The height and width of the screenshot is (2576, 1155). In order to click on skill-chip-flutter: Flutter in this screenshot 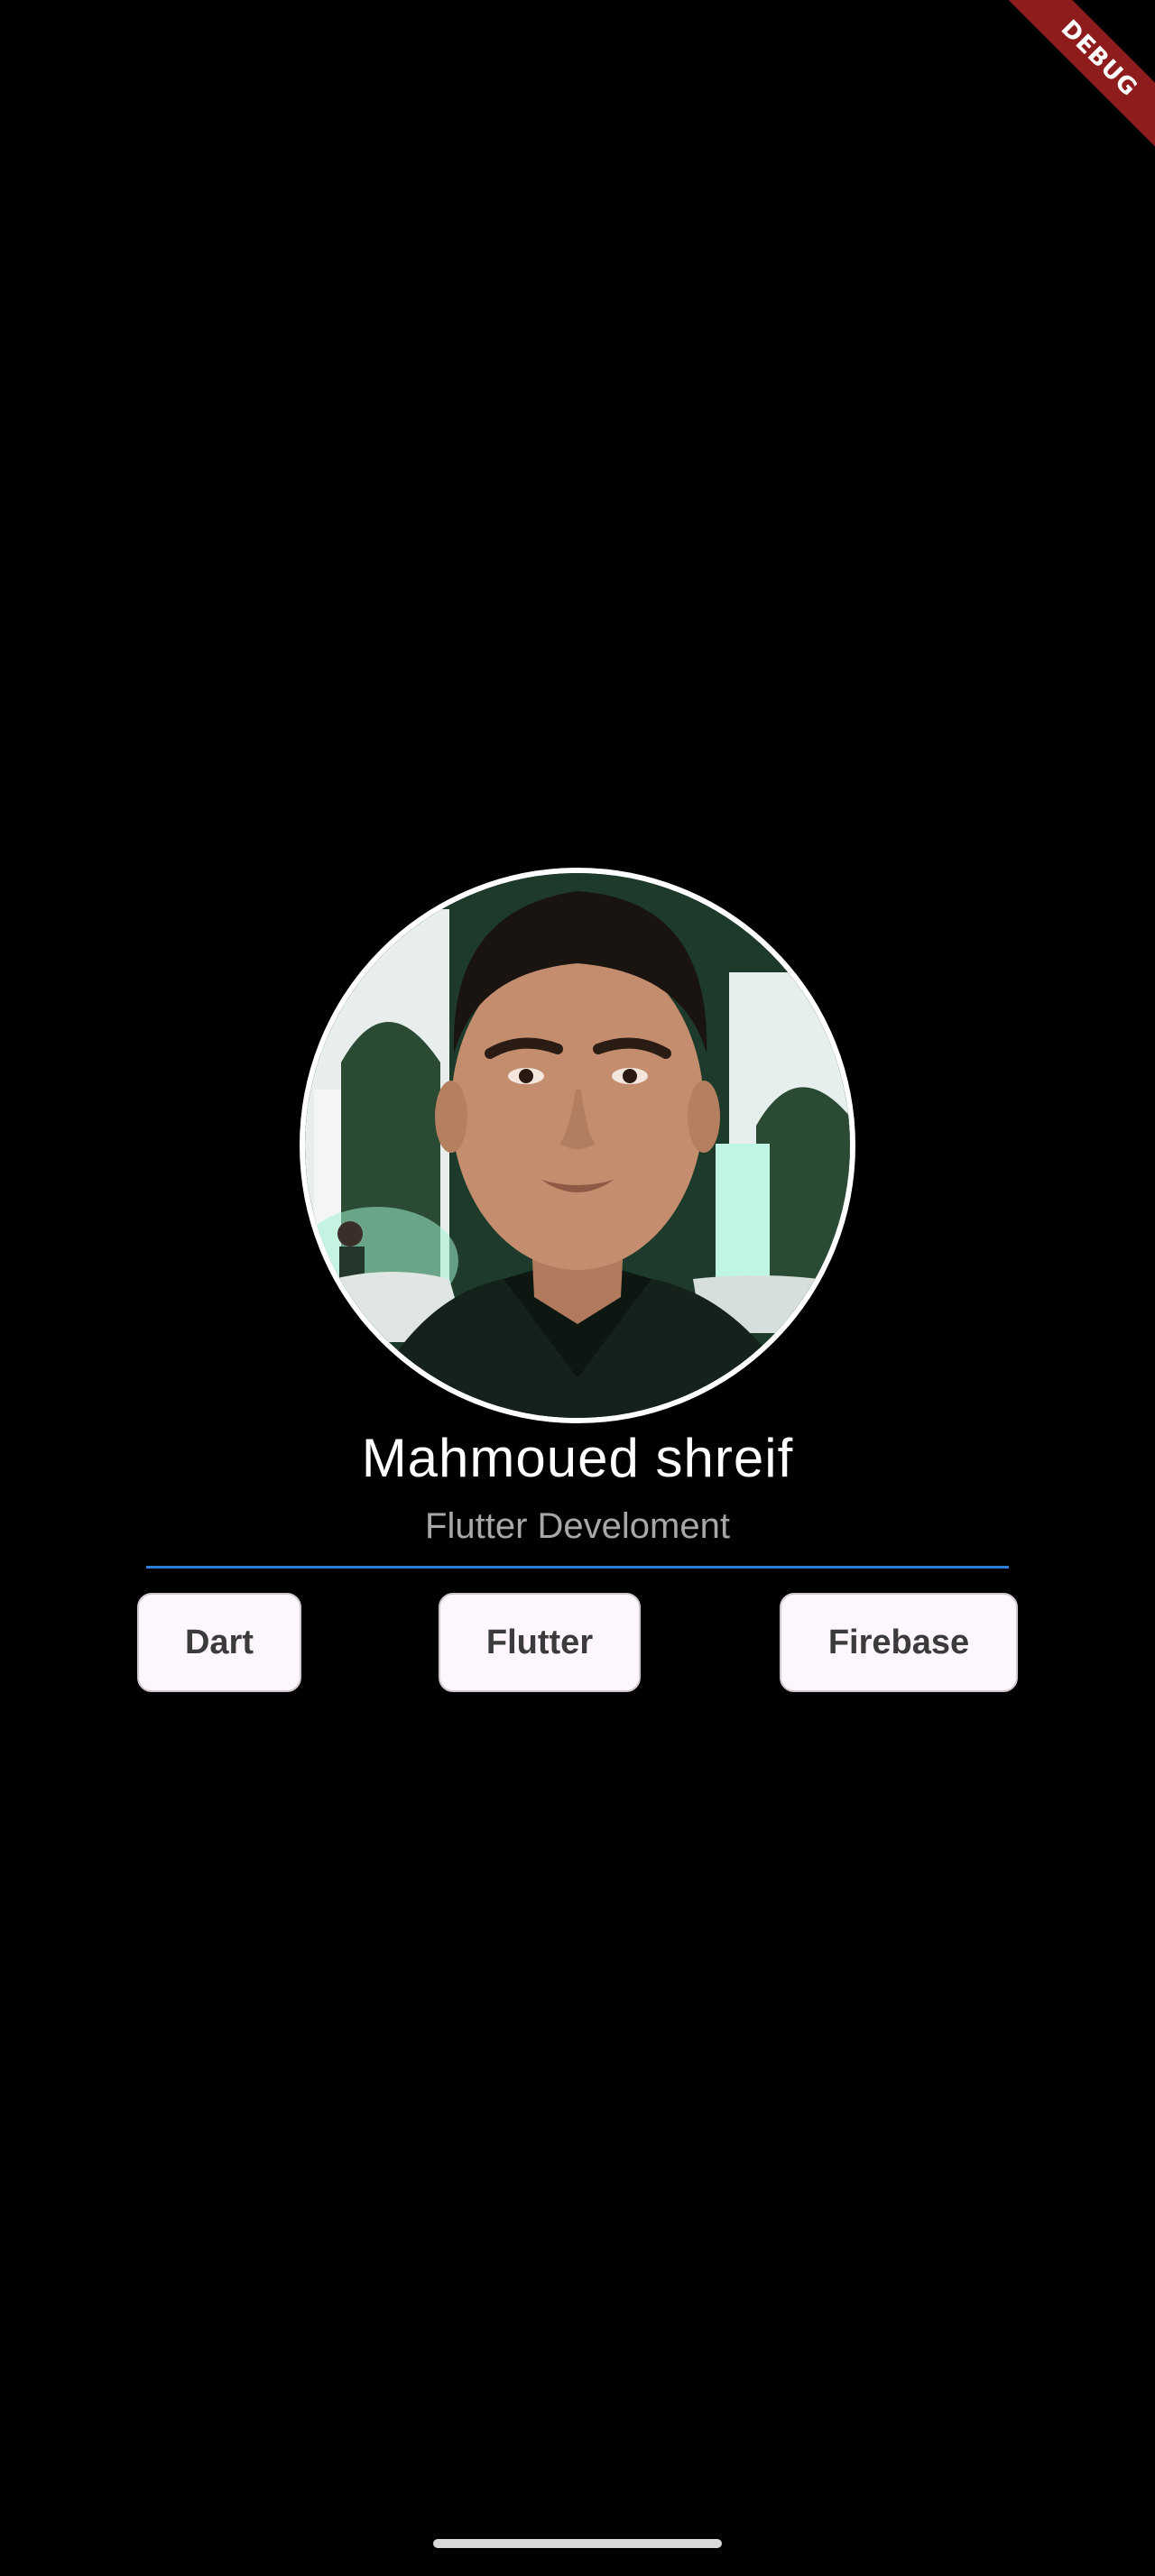, I will do `click(540, 1642)`.